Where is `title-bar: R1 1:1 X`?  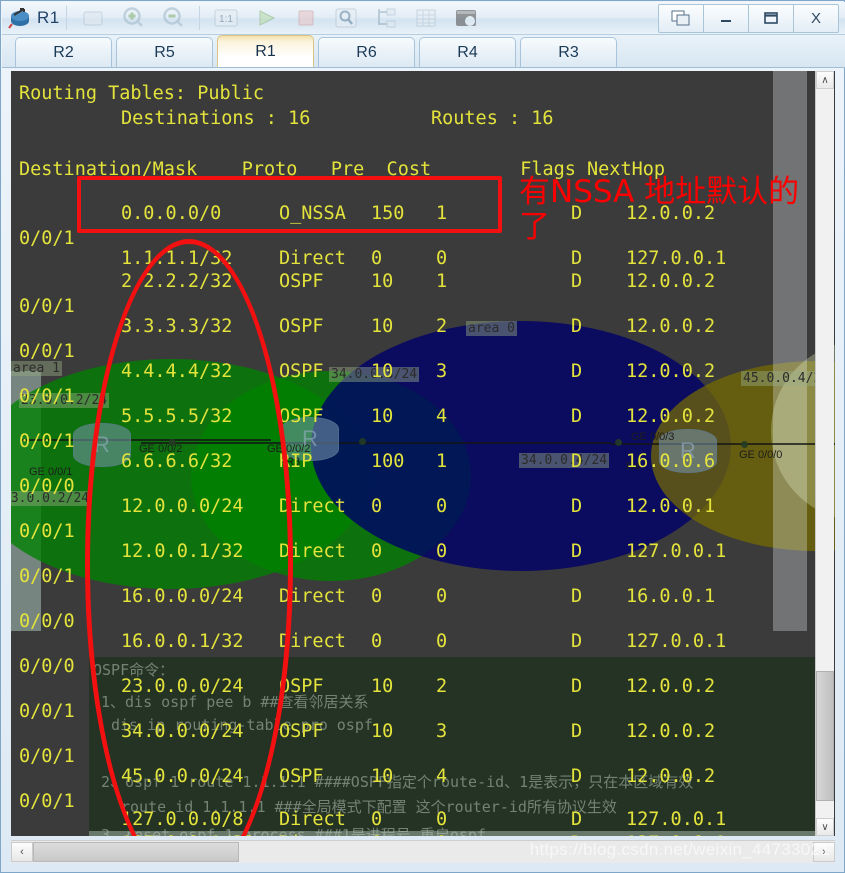
title-bar: R1 1:1 X is located at coordinates (423, 18).